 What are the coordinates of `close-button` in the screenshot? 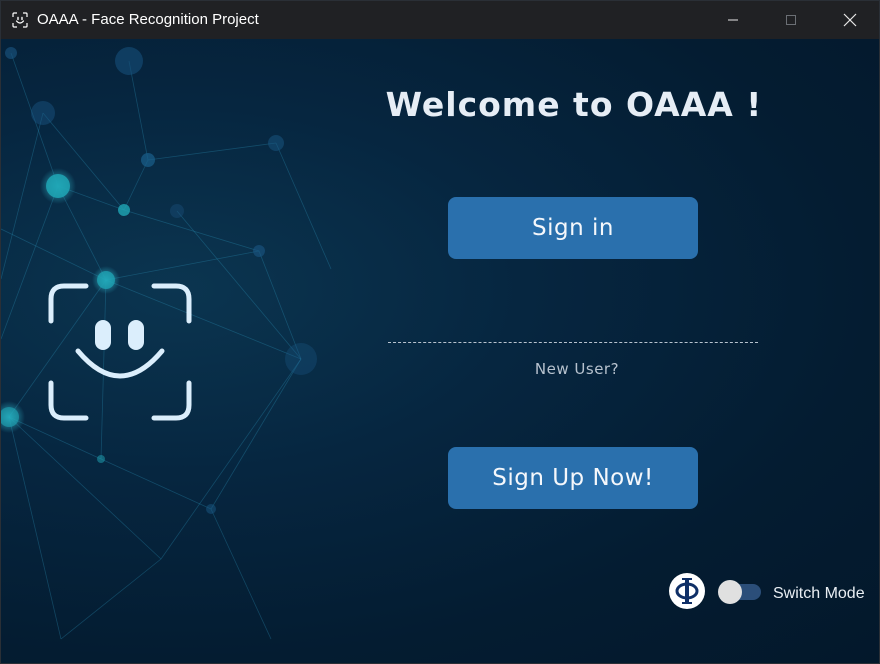 It's located at (850, 20).